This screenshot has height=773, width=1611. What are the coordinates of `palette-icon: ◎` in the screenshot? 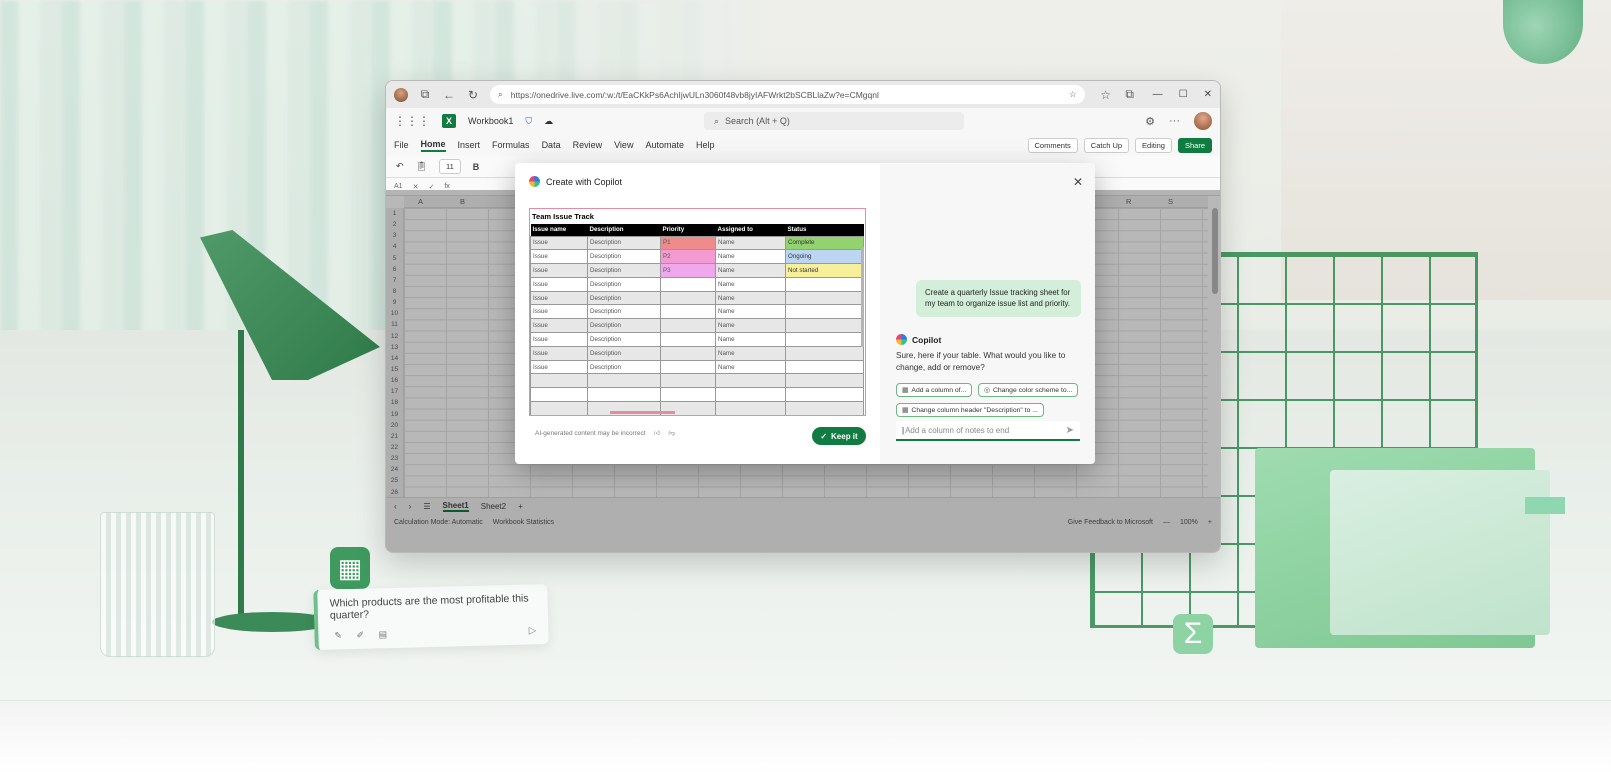 It's located at (987, 390).